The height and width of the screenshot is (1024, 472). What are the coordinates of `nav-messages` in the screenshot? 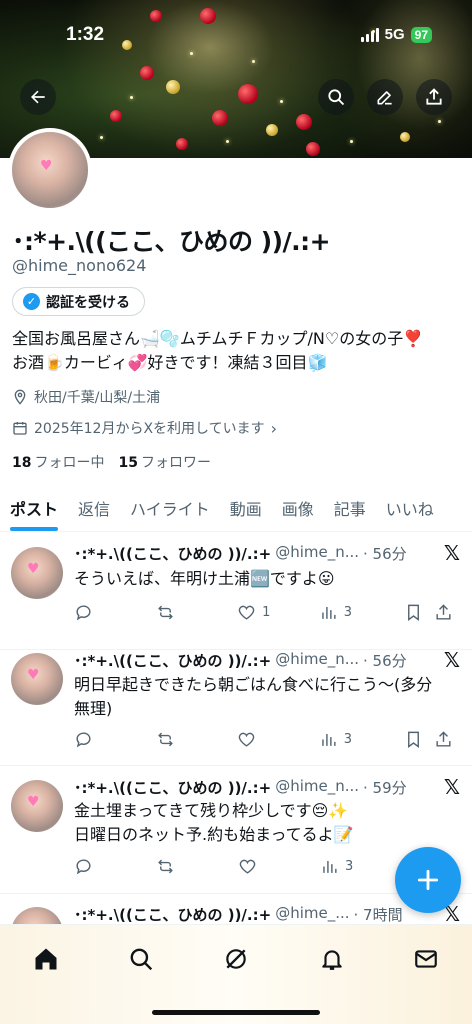 It's located at (426, 959).